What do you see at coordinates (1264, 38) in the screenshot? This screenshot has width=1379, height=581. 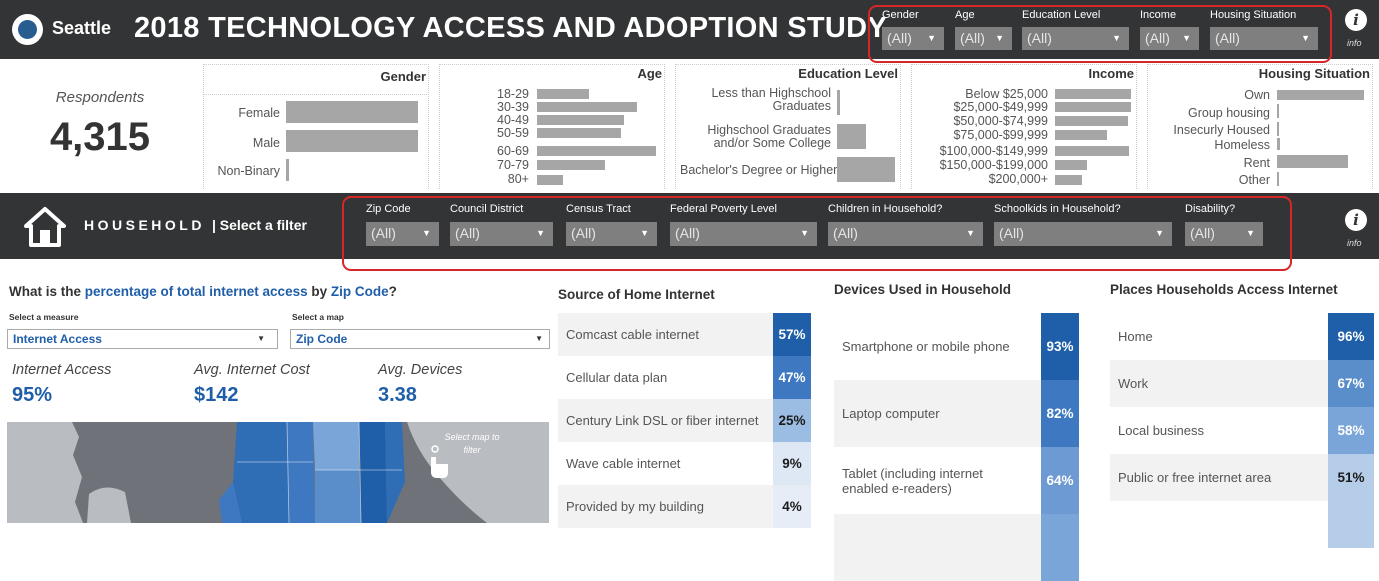 I see `filter-housing-dropdown: (All) ▼` at bounding box center [1264, 38].